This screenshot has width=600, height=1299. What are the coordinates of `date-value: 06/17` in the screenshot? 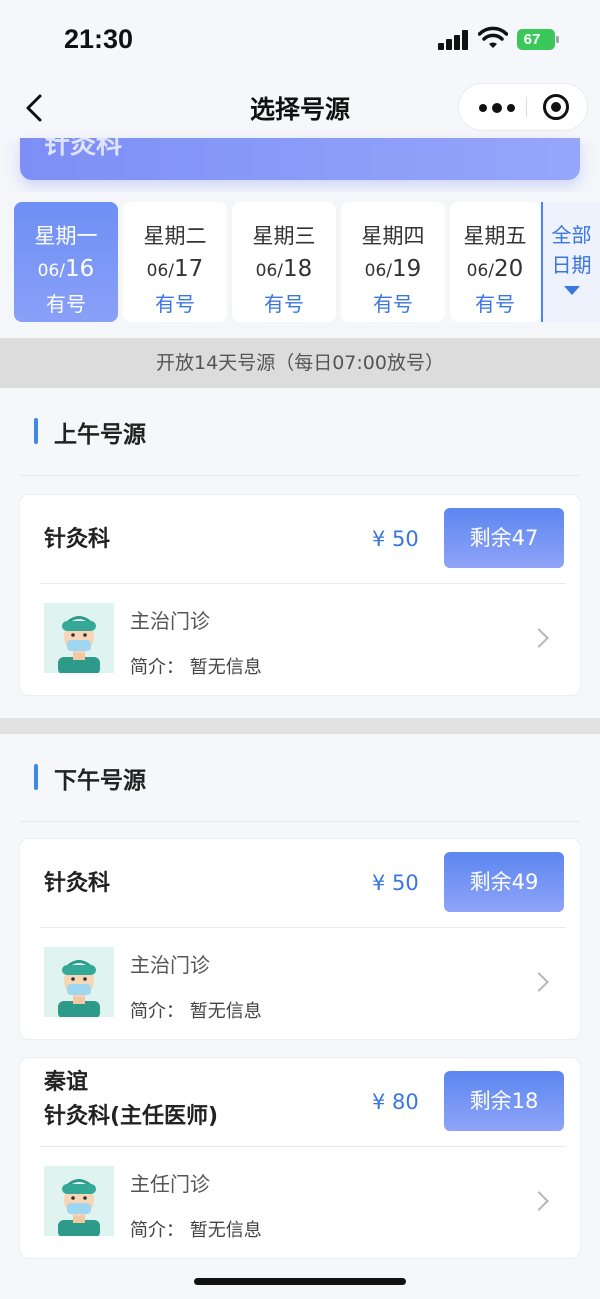 It's located at (175, 269).